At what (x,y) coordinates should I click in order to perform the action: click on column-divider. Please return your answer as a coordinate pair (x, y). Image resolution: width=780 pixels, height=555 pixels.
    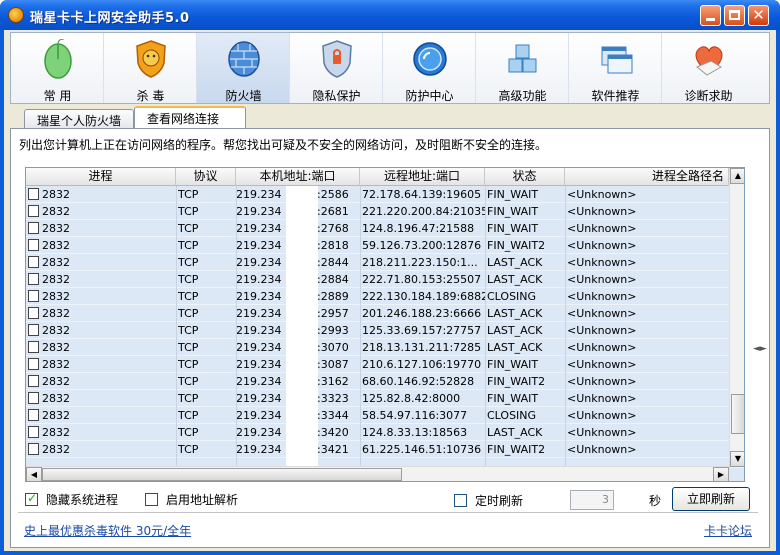
    Looking at the image, I should click on (360, 333).